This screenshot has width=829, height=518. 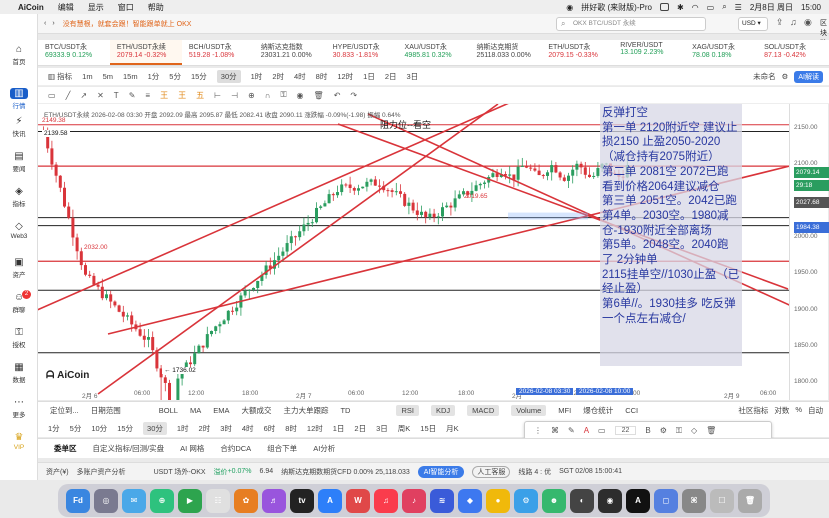 What do you see at coordinates (434, 52) in the screenshot?
I see `ticker-5: XAU/USDT永 4985.81 0.32%` at bounding box center [434, 52].